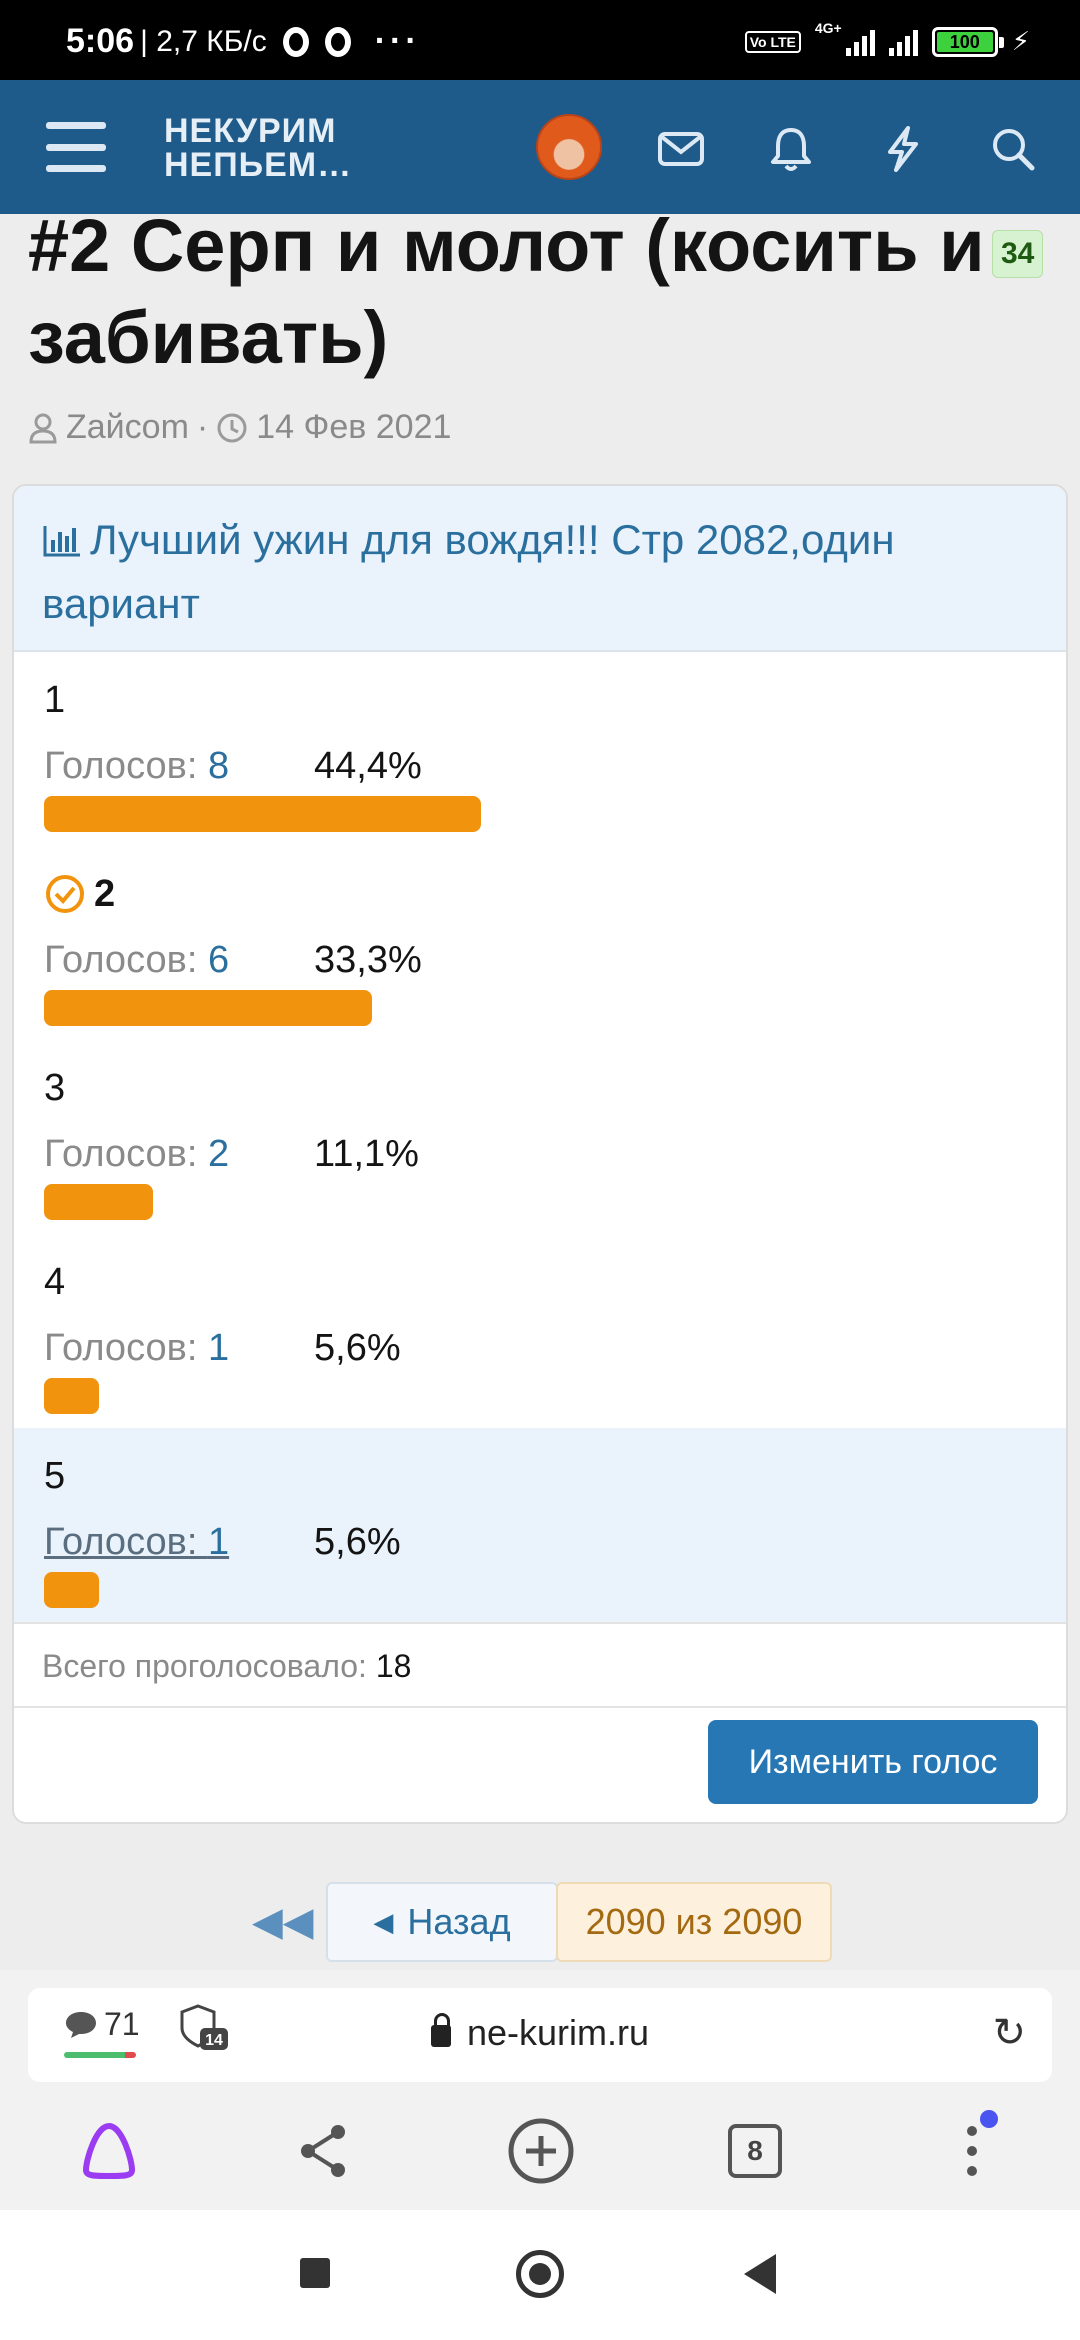  What do you see at coordinates (243, 41) in the screenshot?
I see `status-left: 5:06 | 2,7 КБ/с ···` at bounding box center [243, 41].